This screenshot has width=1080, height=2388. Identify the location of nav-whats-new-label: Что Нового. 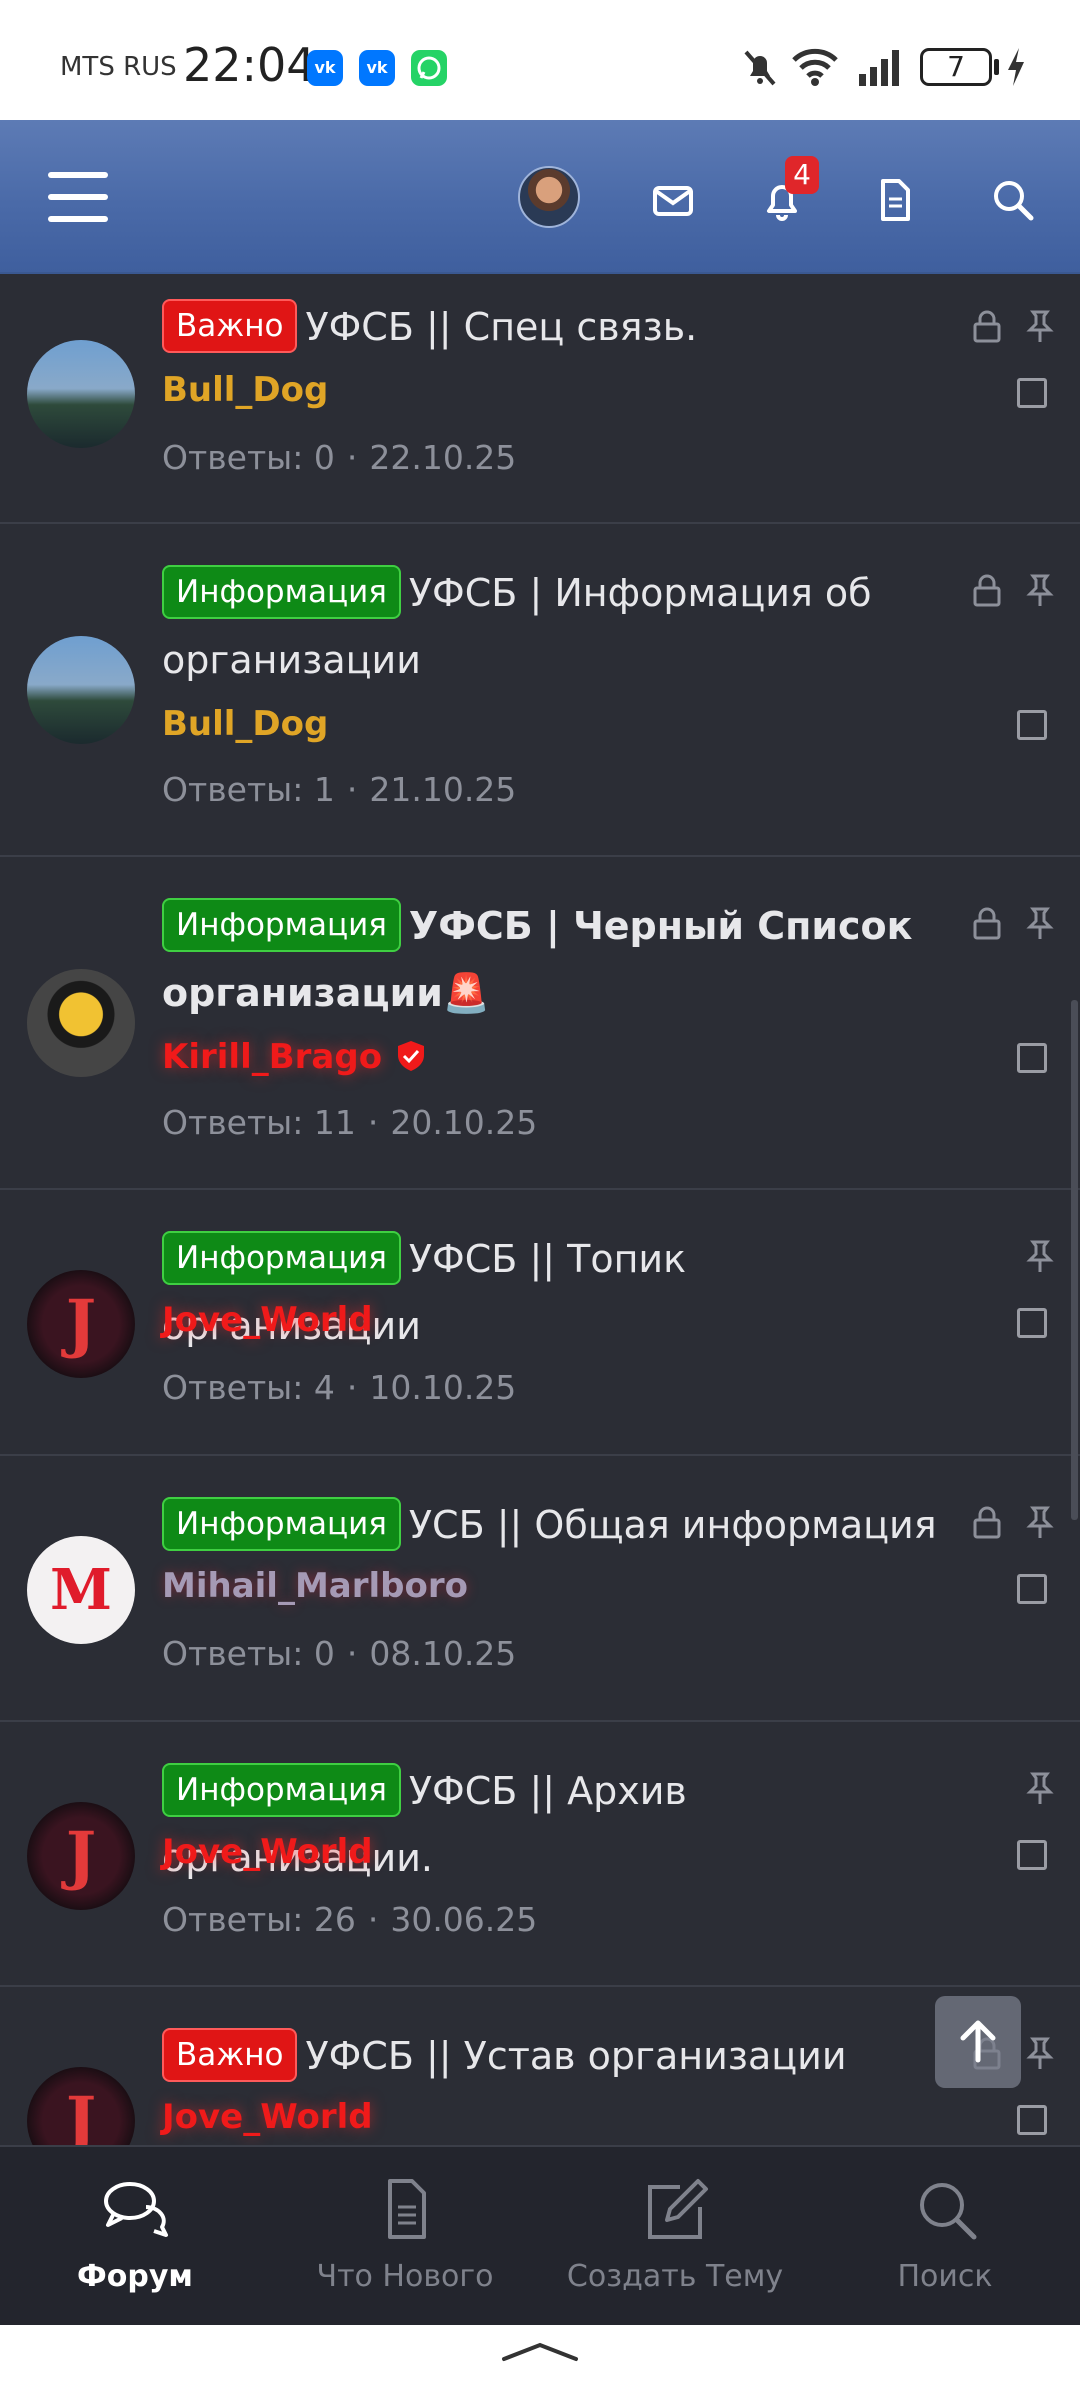
(405, 2276).